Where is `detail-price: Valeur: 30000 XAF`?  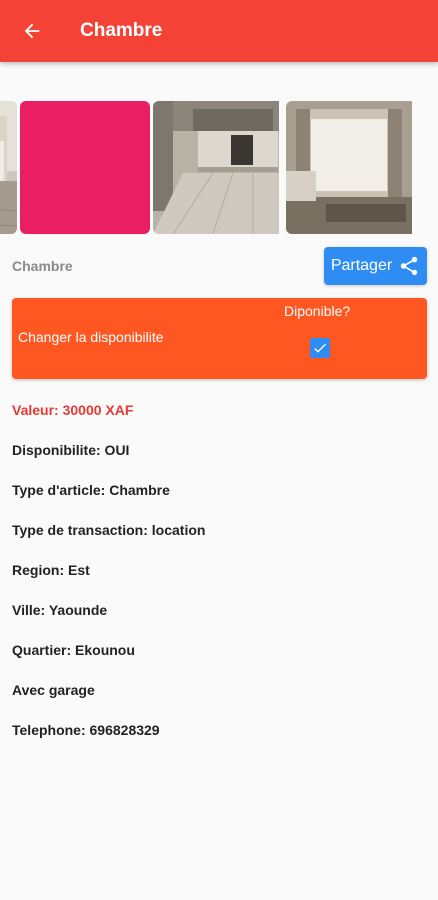 detail-price: Valeur: 30000 XAF is located at coordinates (73, 410).